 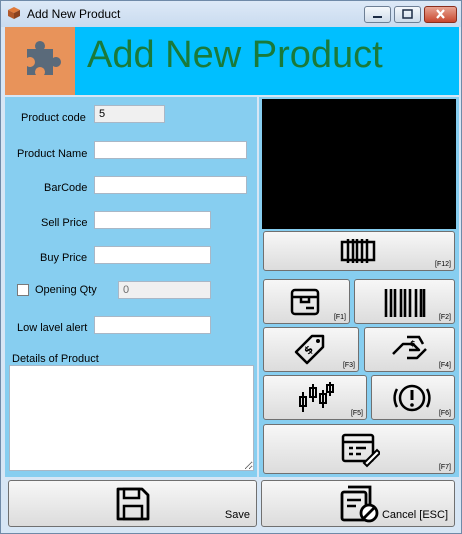 I want to click on save-label: Save, so click(x=237, y=515).